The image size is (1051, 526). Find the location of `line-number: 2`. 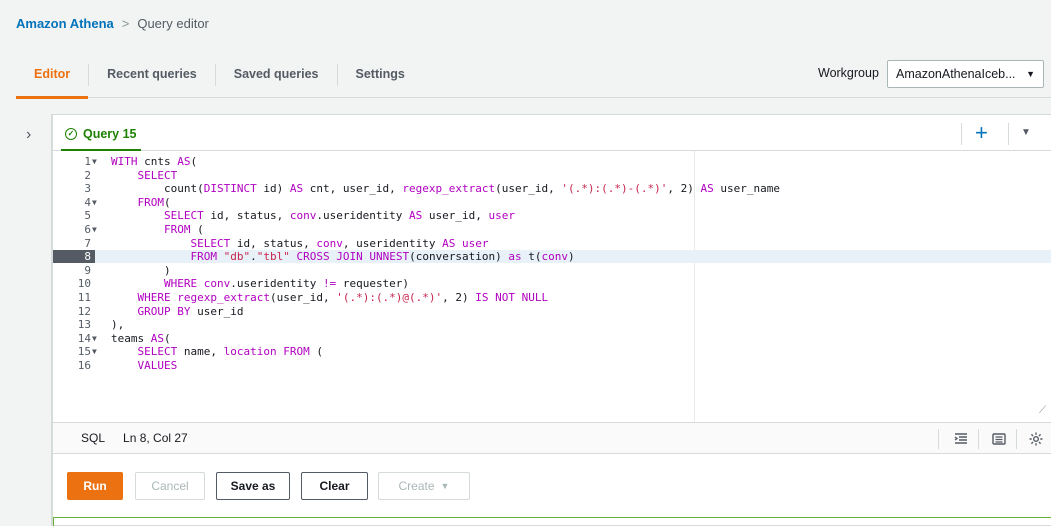

line-number: 2 is located at coordinates (87, 175).